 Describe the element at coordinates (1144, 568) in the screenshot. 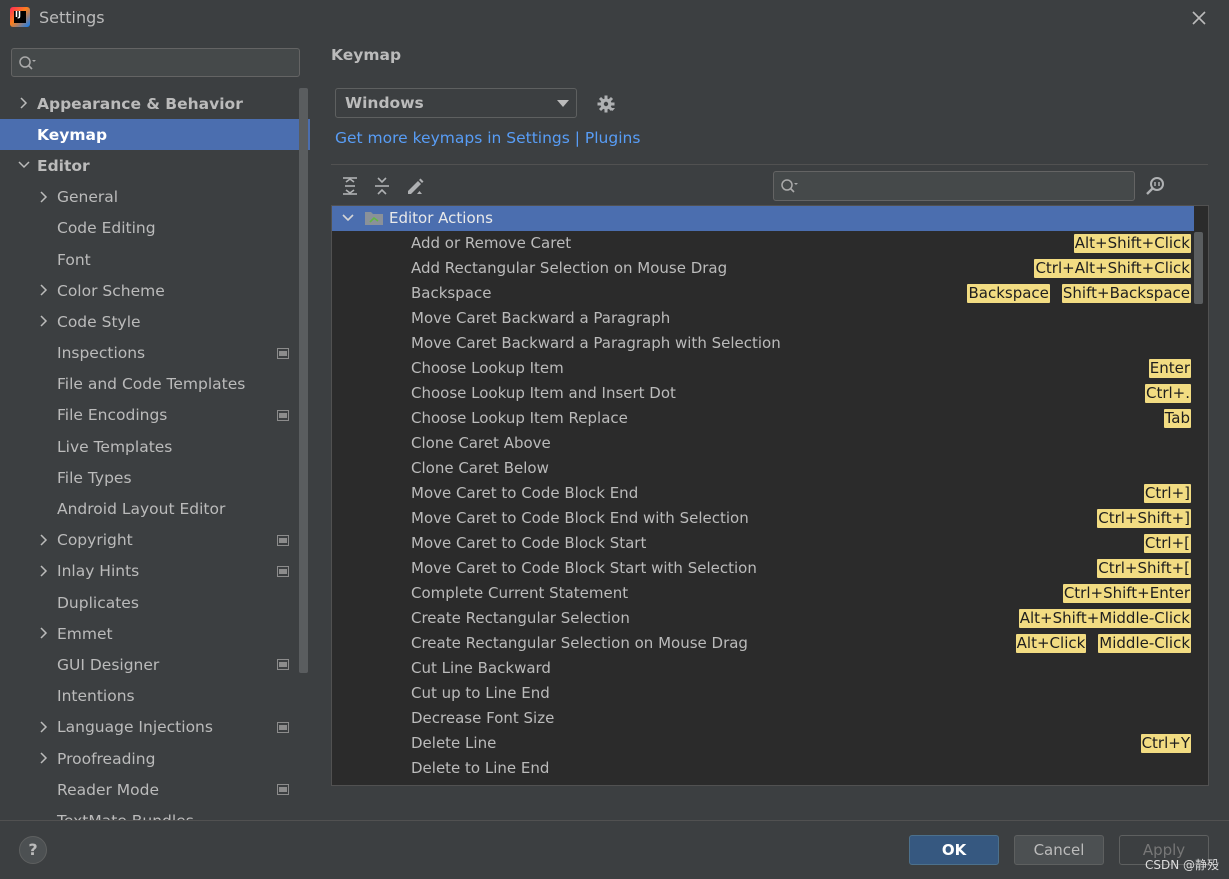

I see `shortcut-badge: Ctrl+Shift+[` at that location.